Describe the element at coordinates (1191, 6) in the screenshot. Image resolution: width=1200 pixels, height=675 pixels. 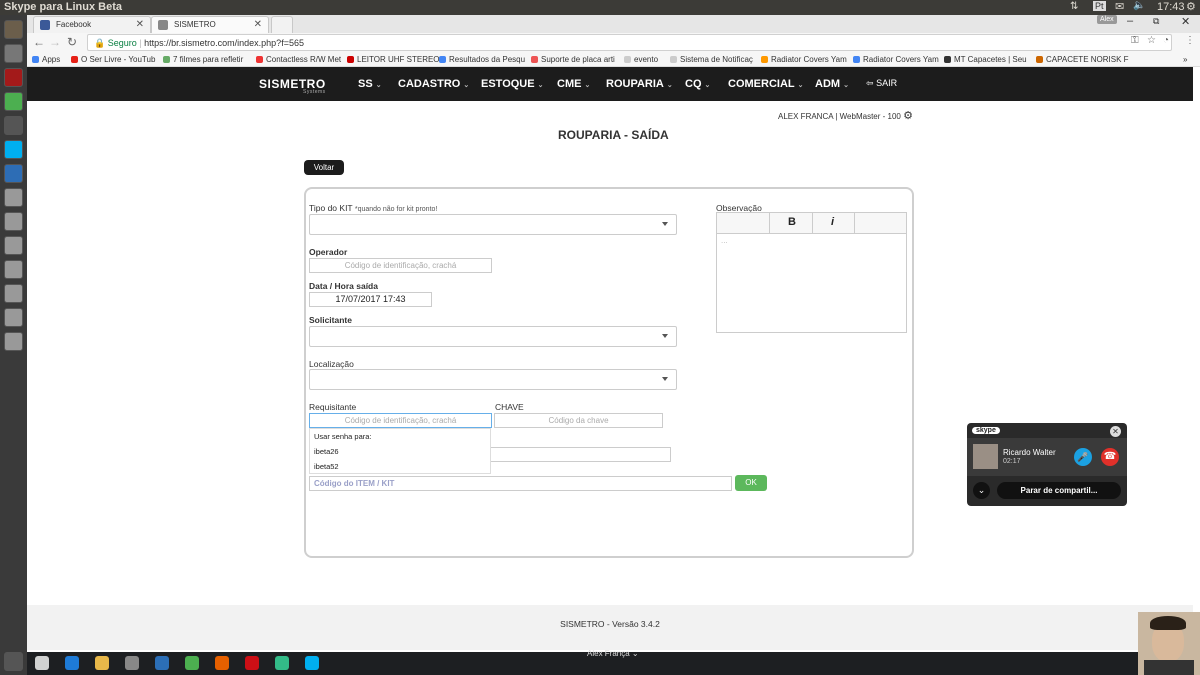
I see `settings-gear-icon: ⚙` at that location.